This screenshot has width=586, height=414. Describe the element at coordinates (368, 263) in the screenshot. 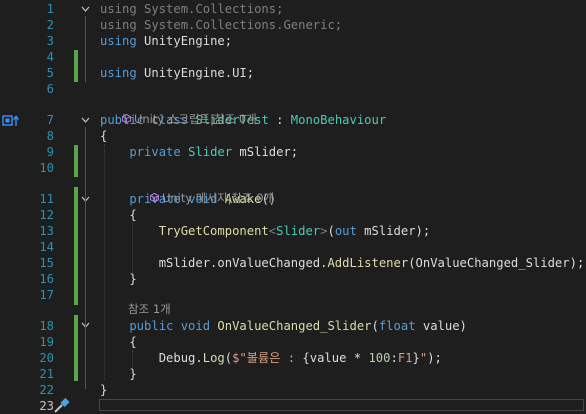

I see `code-token: AddListener` at that location.